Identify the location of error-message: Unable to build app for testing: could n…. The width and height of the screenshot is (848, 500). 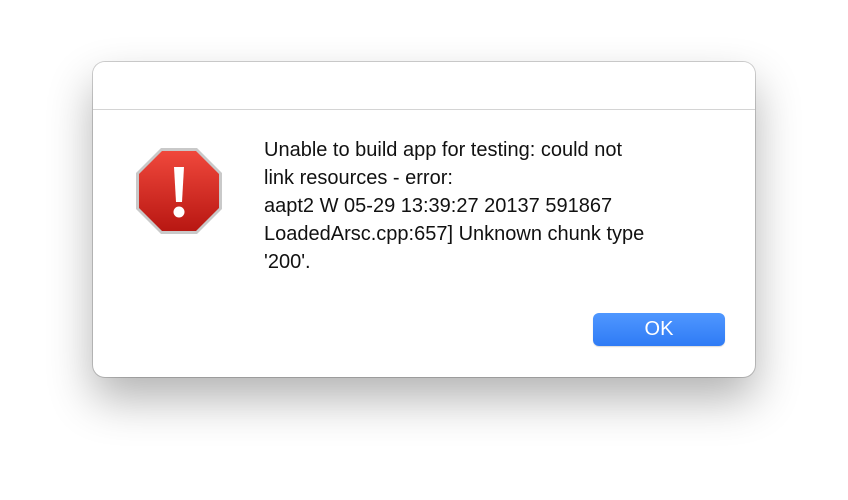
(454, 206).